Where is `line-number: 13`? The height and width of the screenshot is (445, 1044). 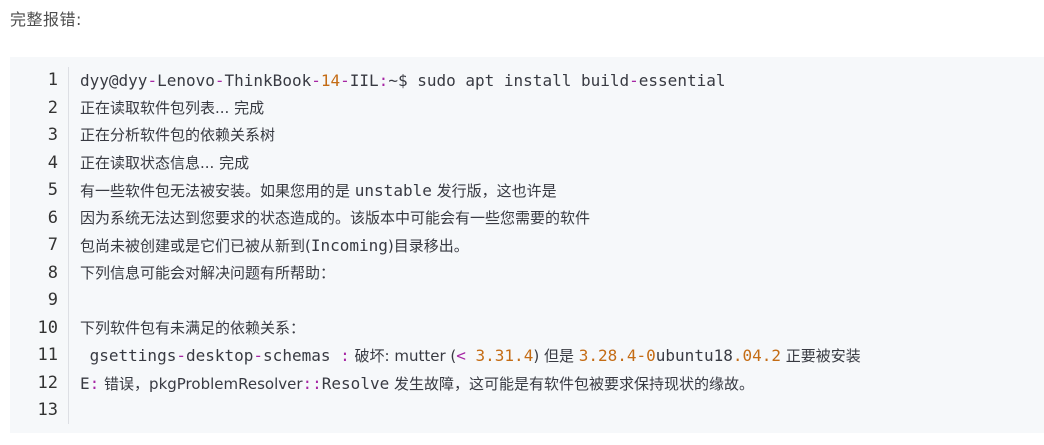
line-number: 13 is located at coordinates (47, 410).